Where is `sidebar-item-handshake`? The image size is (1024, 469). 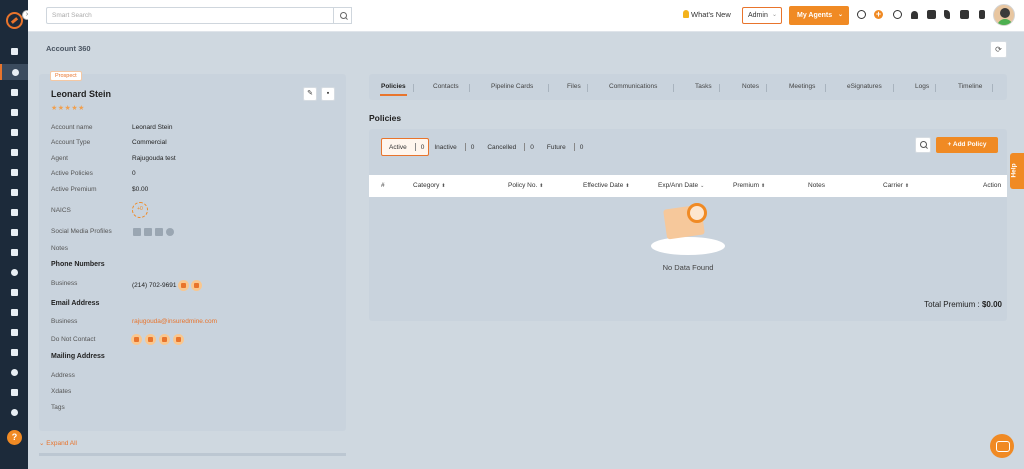
sidebar-item-handshake is located at coordinates (14, 352).